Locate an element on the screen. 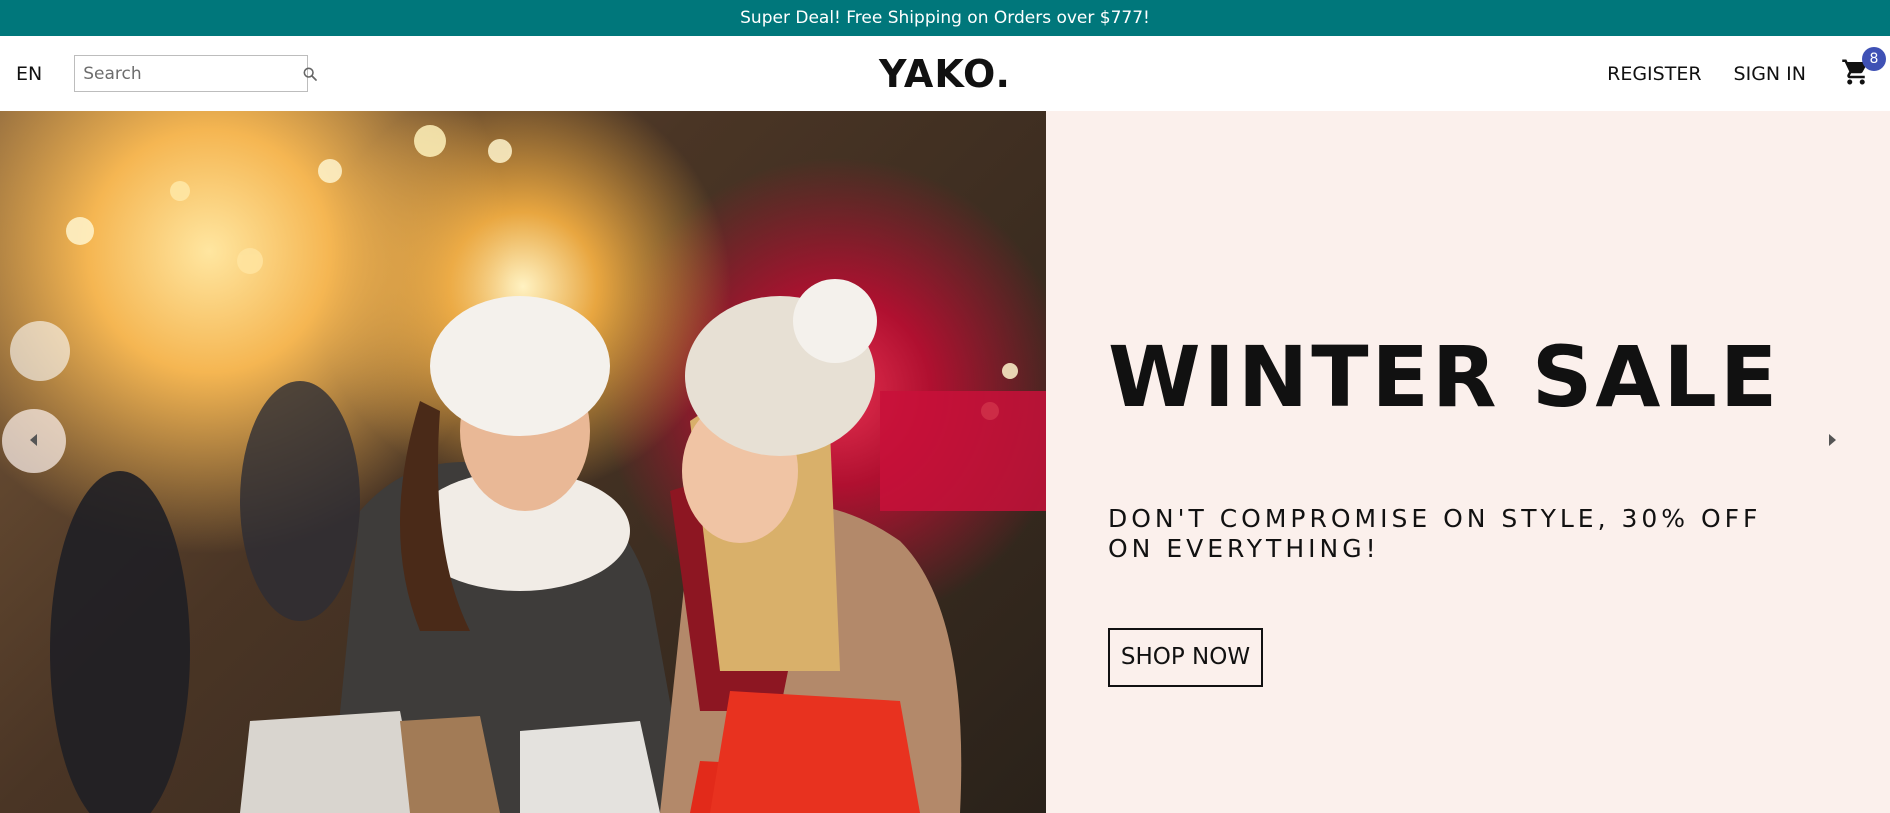  shop-now-button: SHOP NOW is located at coordinates (1185, 657).